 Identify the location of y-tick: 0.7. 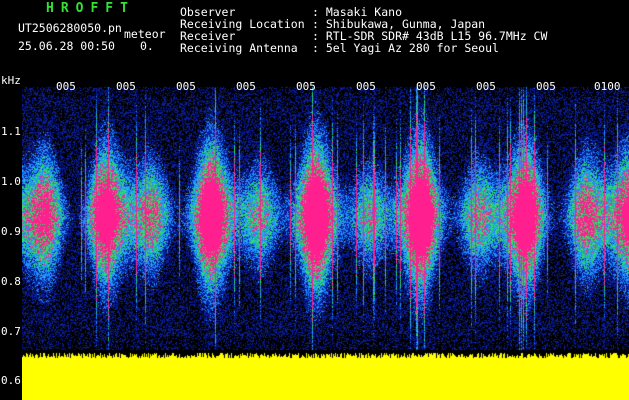
(11, 331).